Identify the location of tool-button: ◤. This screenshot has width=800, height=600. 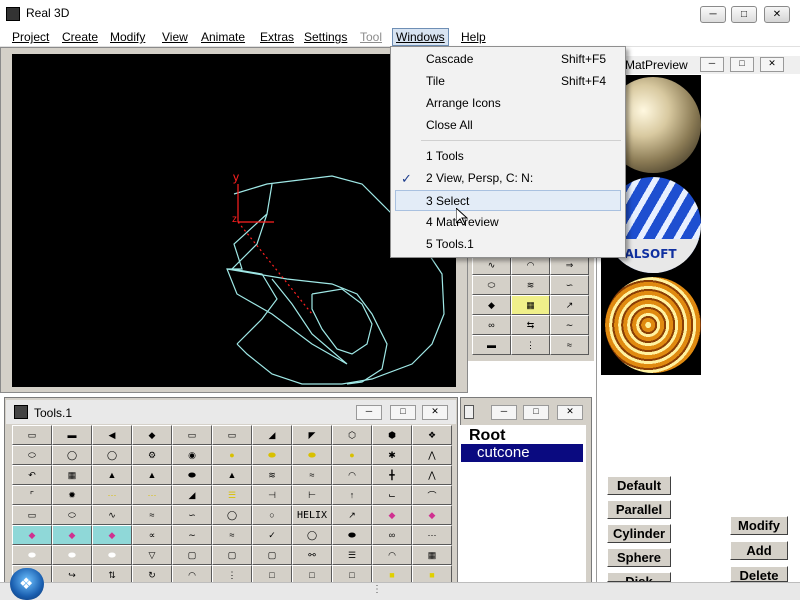
(312, 435).